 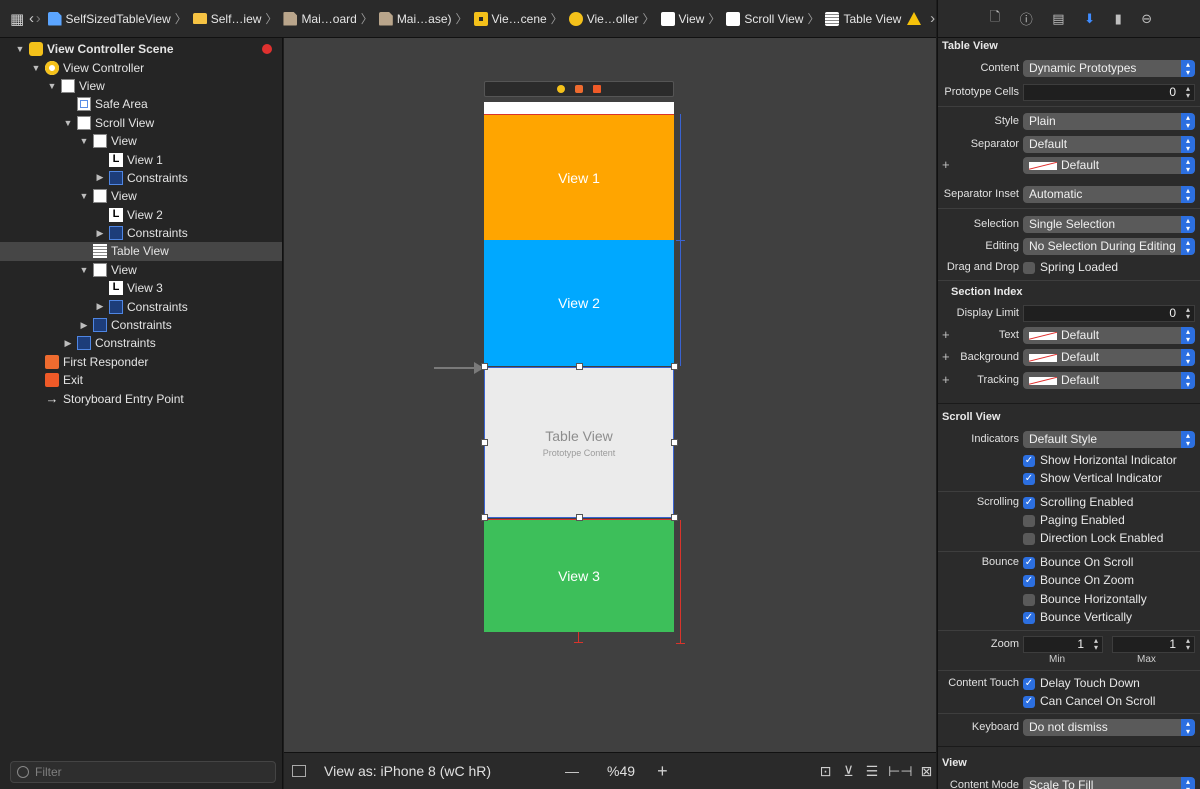 I want to click on breadcrumb-view-controller: Vie…oller 〉, so click(x=613, y=18).